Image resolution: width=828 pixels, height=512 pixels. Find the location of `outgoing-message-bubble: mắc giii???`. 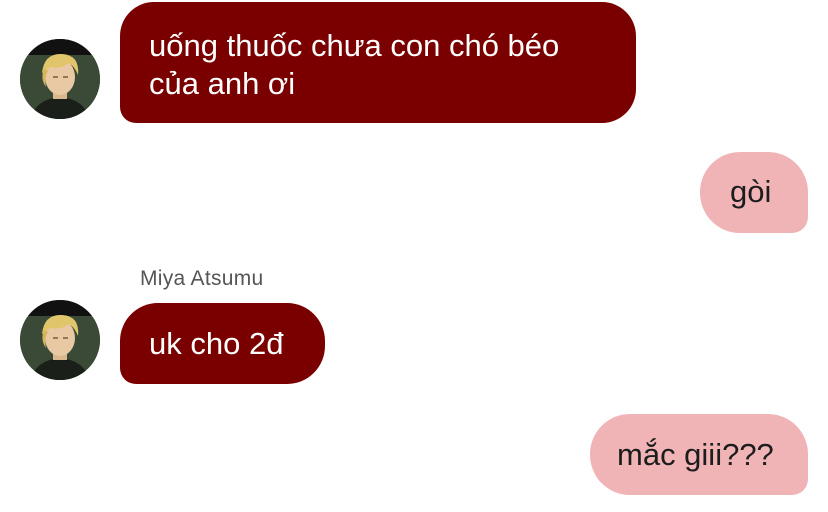

outgoing-message-bubble: mắc giii??? is located at coordinates (699, 454).